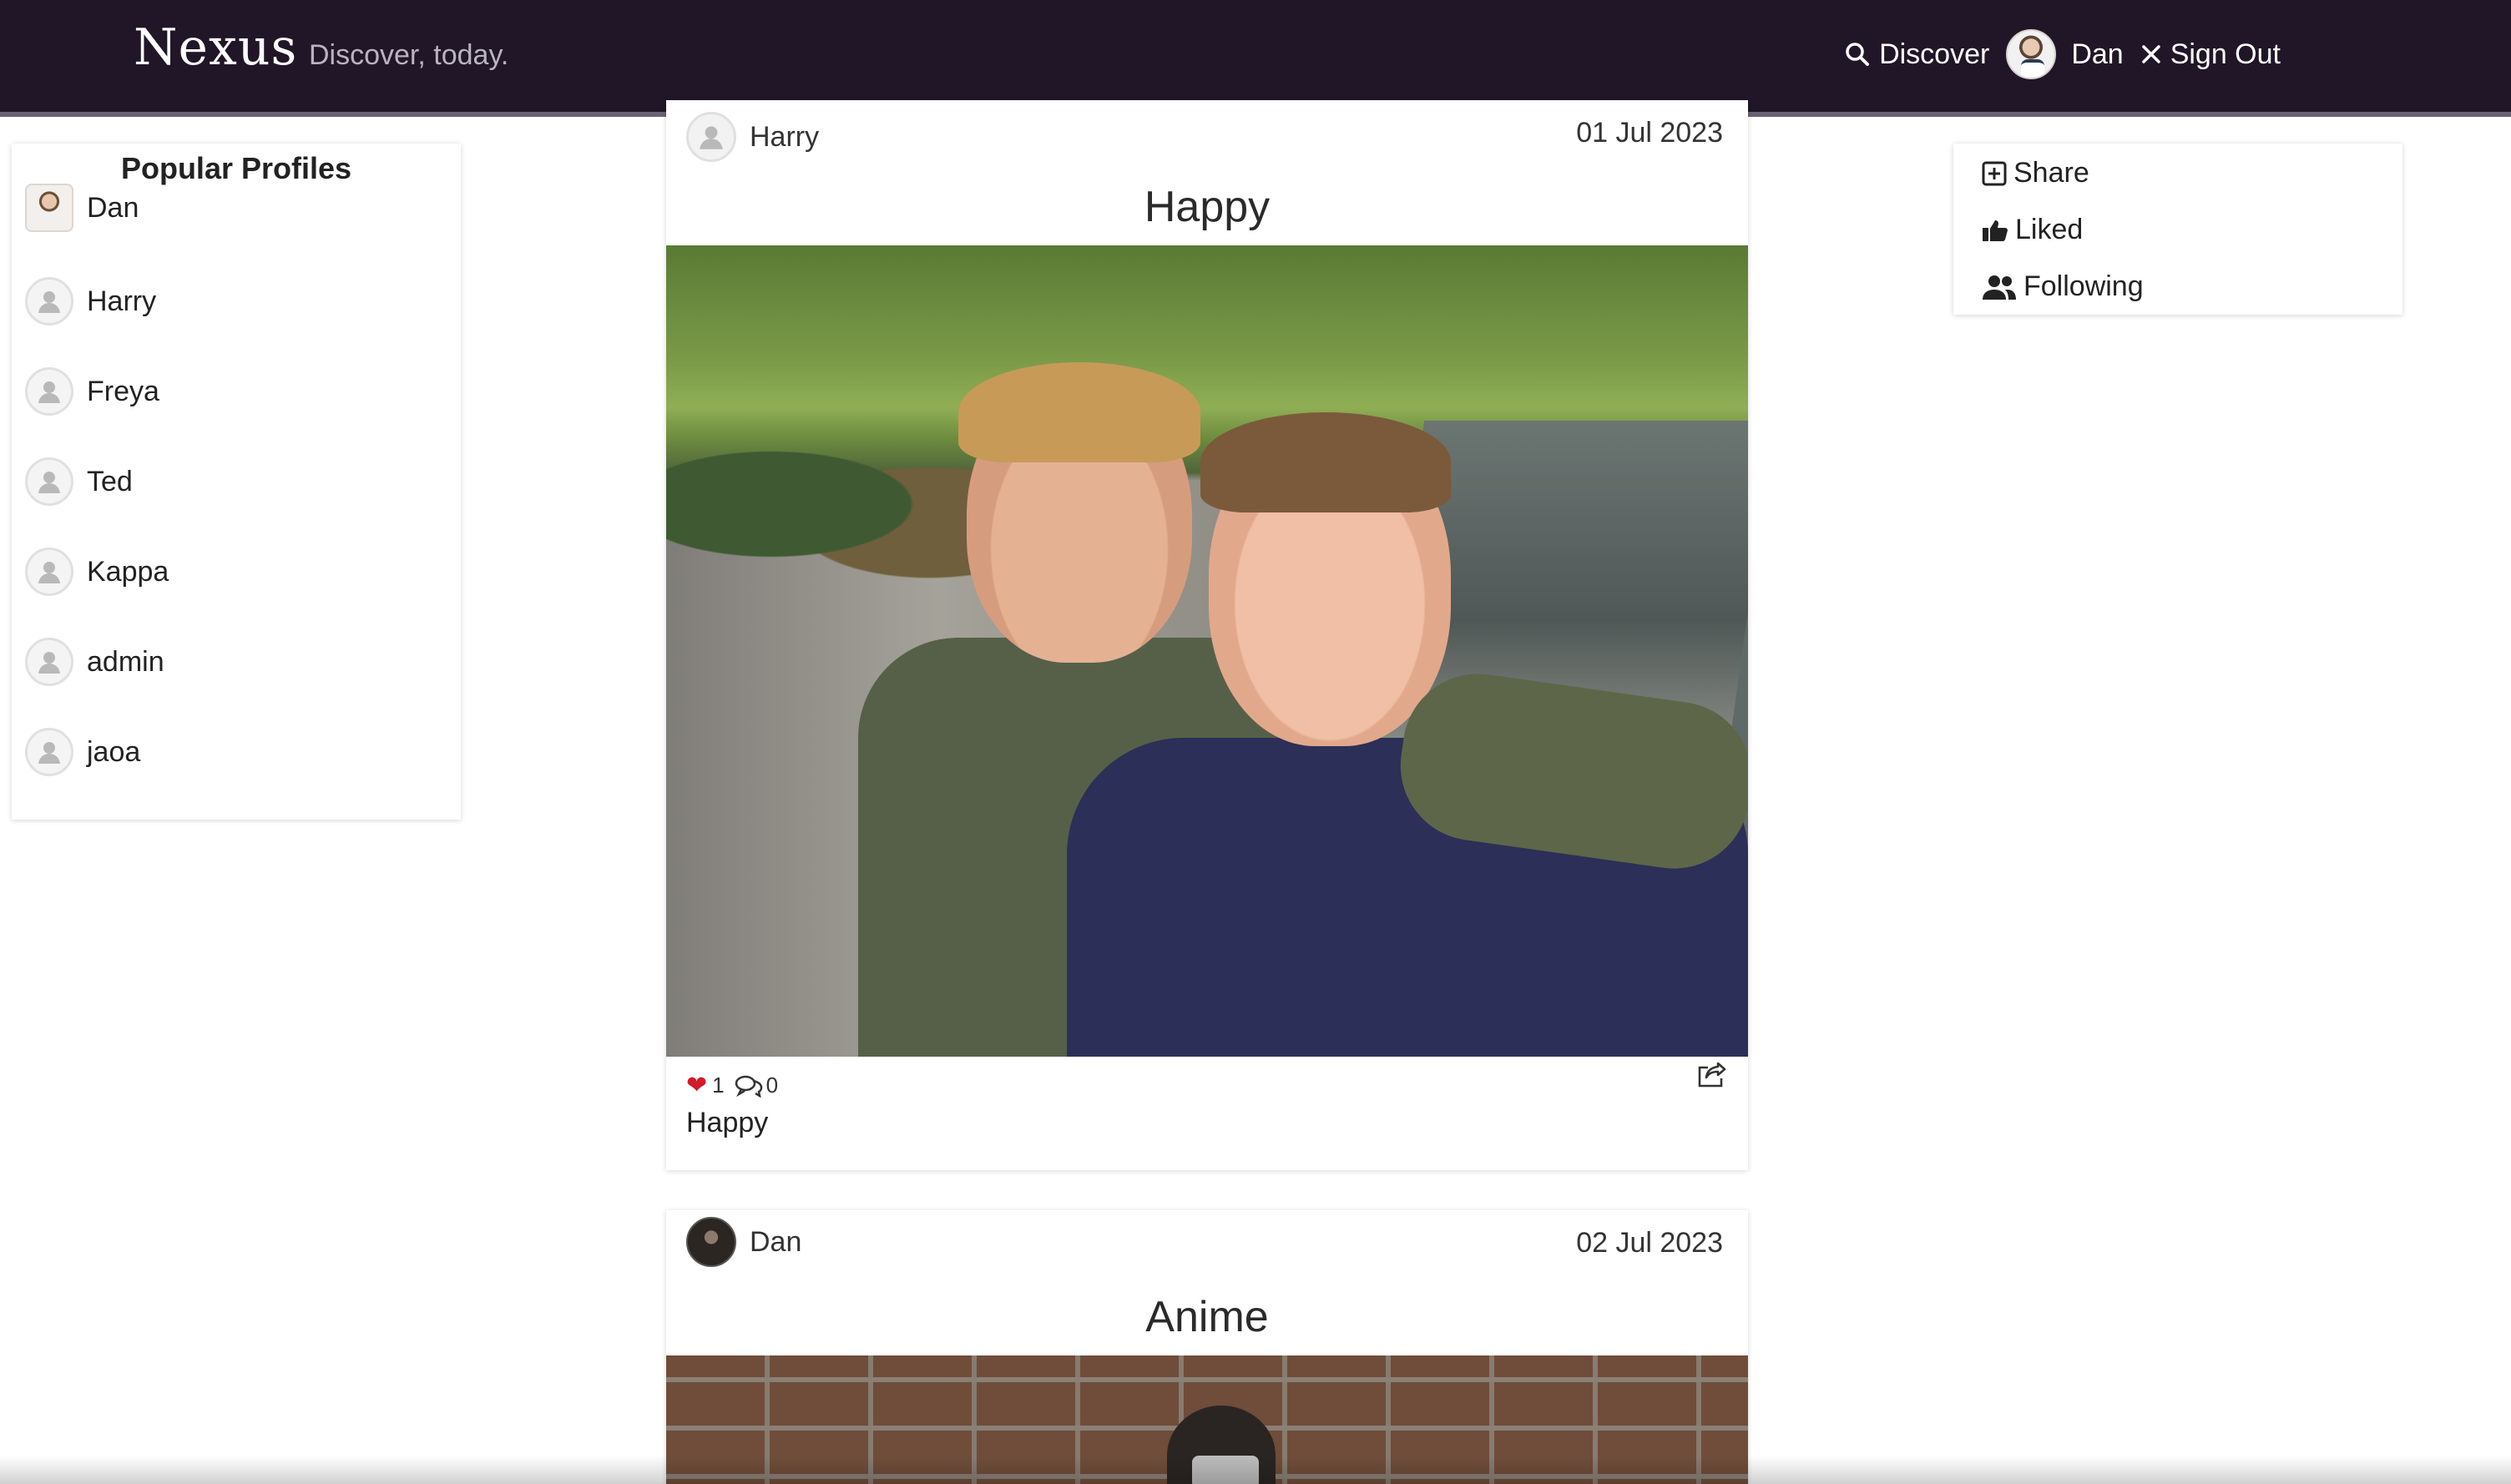  Describe the element at coordinates (718, 1085) in the screenshot. I see `like-count: 1` at that location.